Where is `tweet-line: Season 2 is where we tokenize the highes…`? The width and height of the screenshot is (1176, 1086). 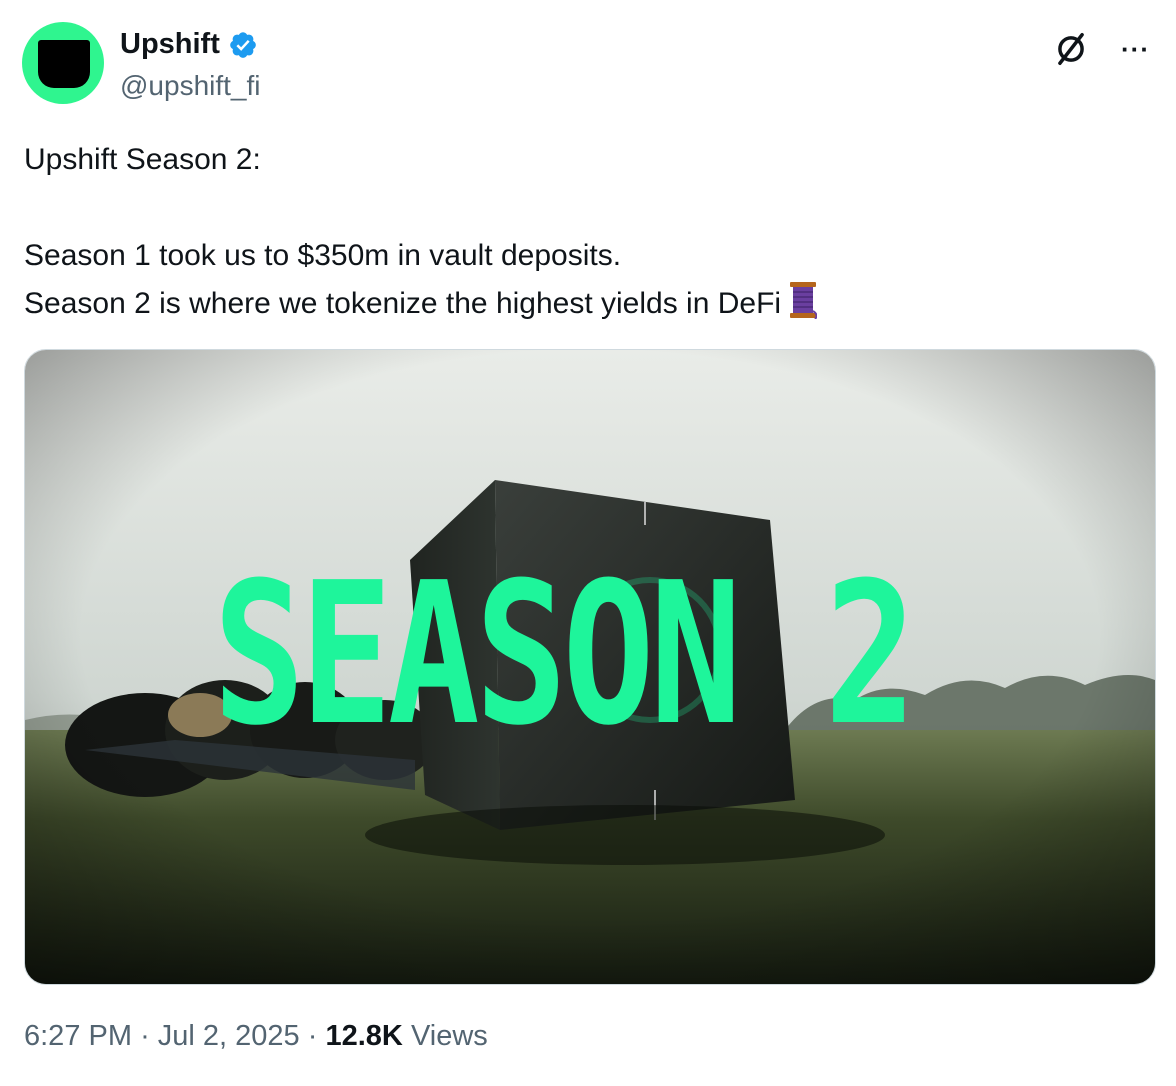 tweet-line: Season 2 is where we tokenize the highes… is located at coordinates (584, 304).